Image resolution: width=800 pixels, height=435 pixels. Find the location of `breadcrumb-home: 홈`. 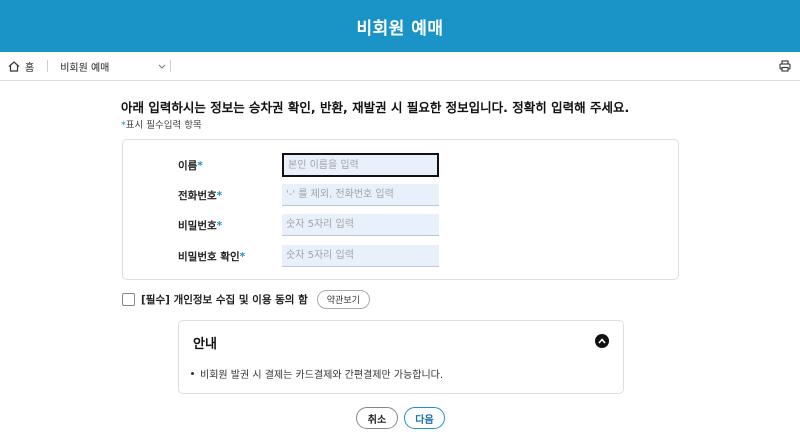

breadcrumb-home: 홈 is located at coordinates (21, 66).